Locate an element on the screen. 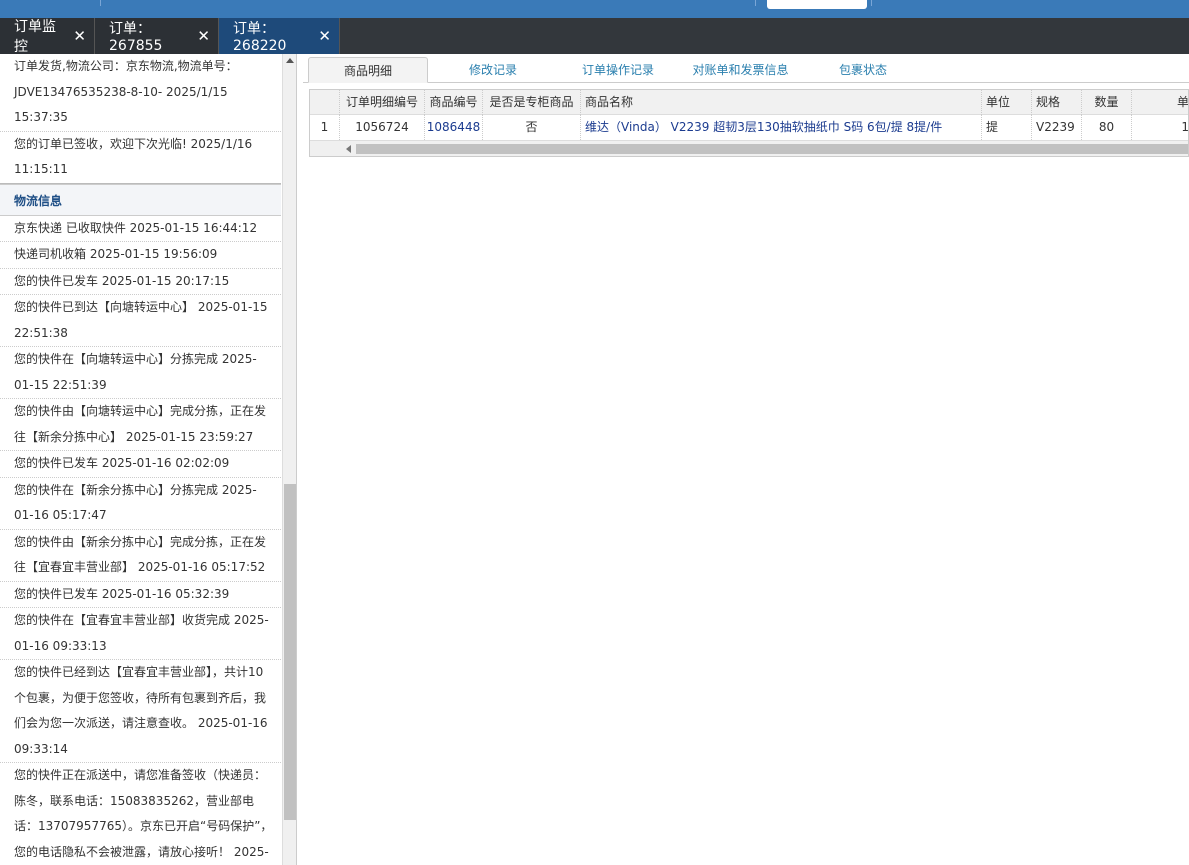 Image resolution: width=1189 pixels, height=865 pixels. tab-order-monitor: 订单监控 ✕ is located at coordinates (47, 36).